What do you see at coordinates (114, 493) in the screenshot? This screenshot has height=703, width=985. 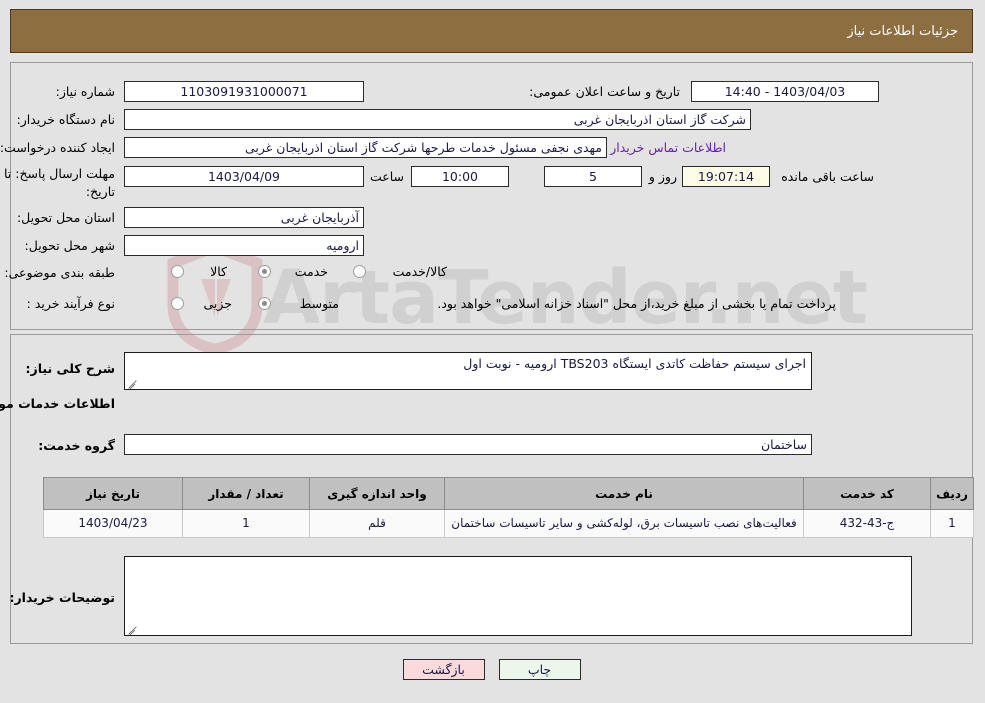 I see `col-header-date: تاریخ نیاز` at bounding box center [114, 493].